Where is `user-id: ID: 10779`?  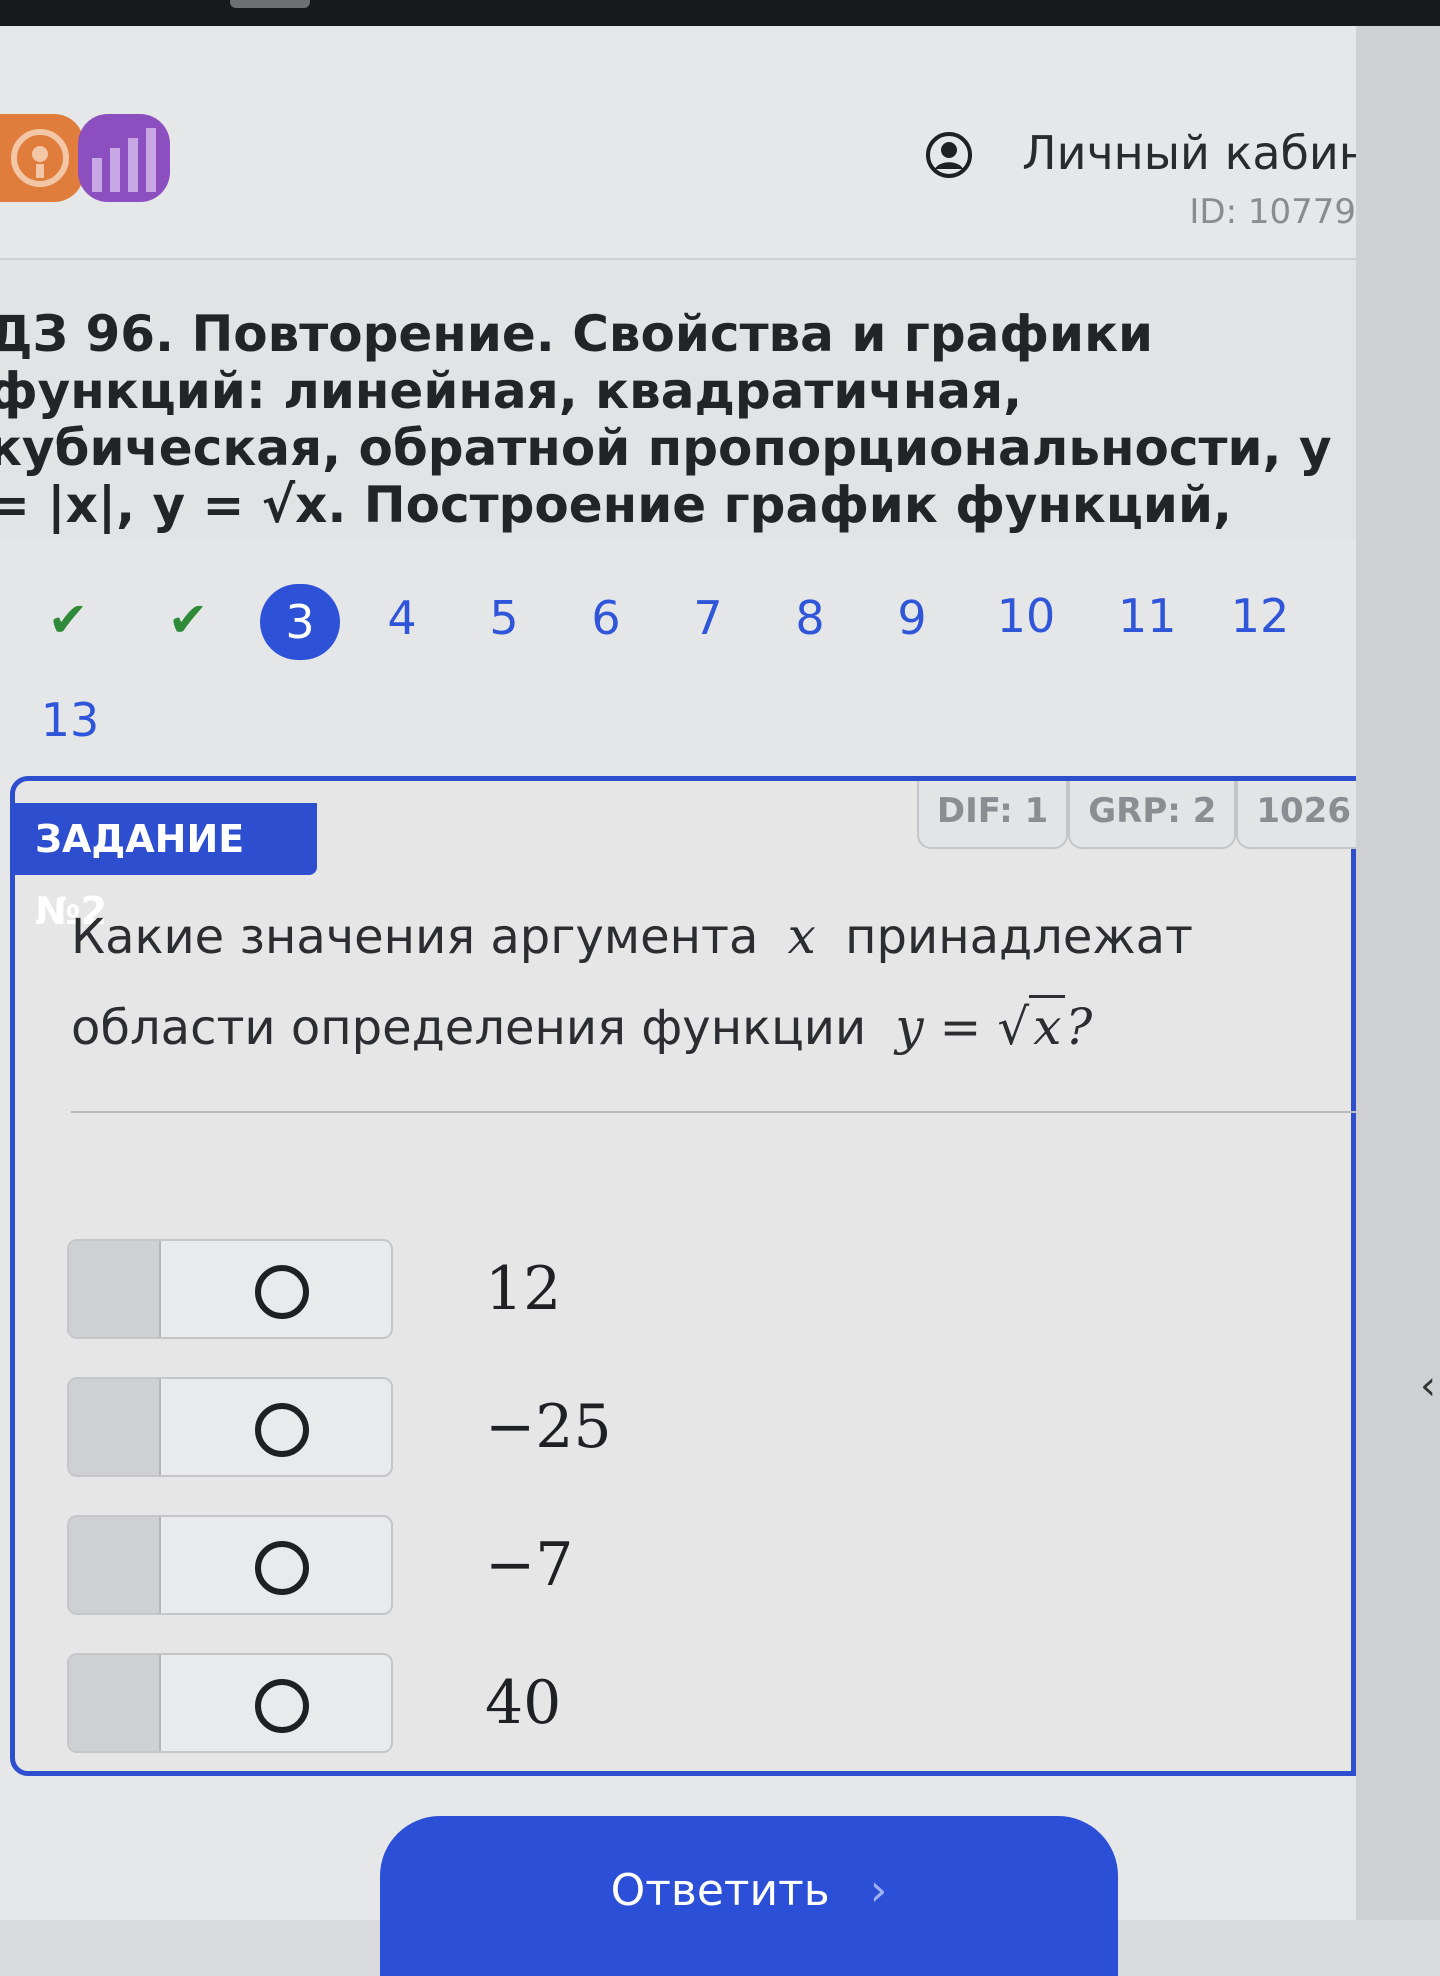
user-id: ID: 10779 is located at coordinates (1272, 212).